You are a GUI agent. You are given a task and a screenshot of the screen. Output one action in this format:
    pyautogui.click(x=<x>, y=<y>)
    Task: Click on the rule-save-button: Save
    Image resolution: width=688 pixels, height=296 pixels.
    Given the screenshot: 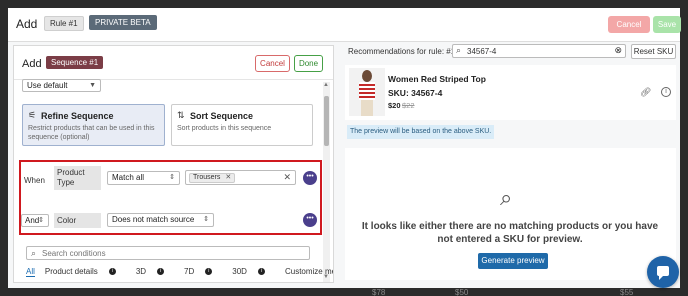 What is the action you would take?
    pyautogui.click(x=667, y=24)
    